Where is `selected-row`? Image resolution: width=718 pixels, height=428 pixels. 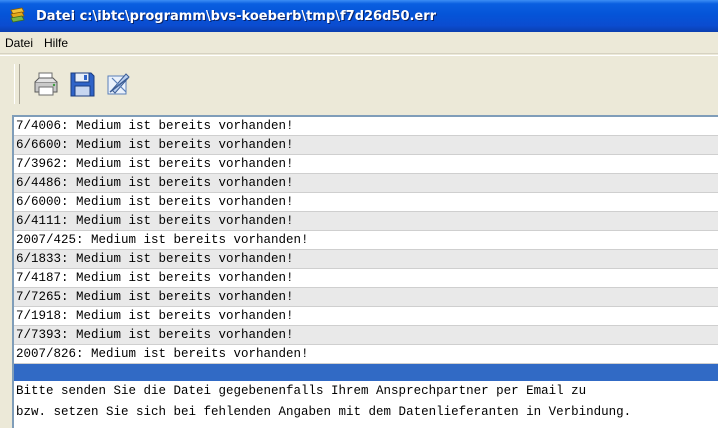 selected-row is located at coordinates (366, 372).